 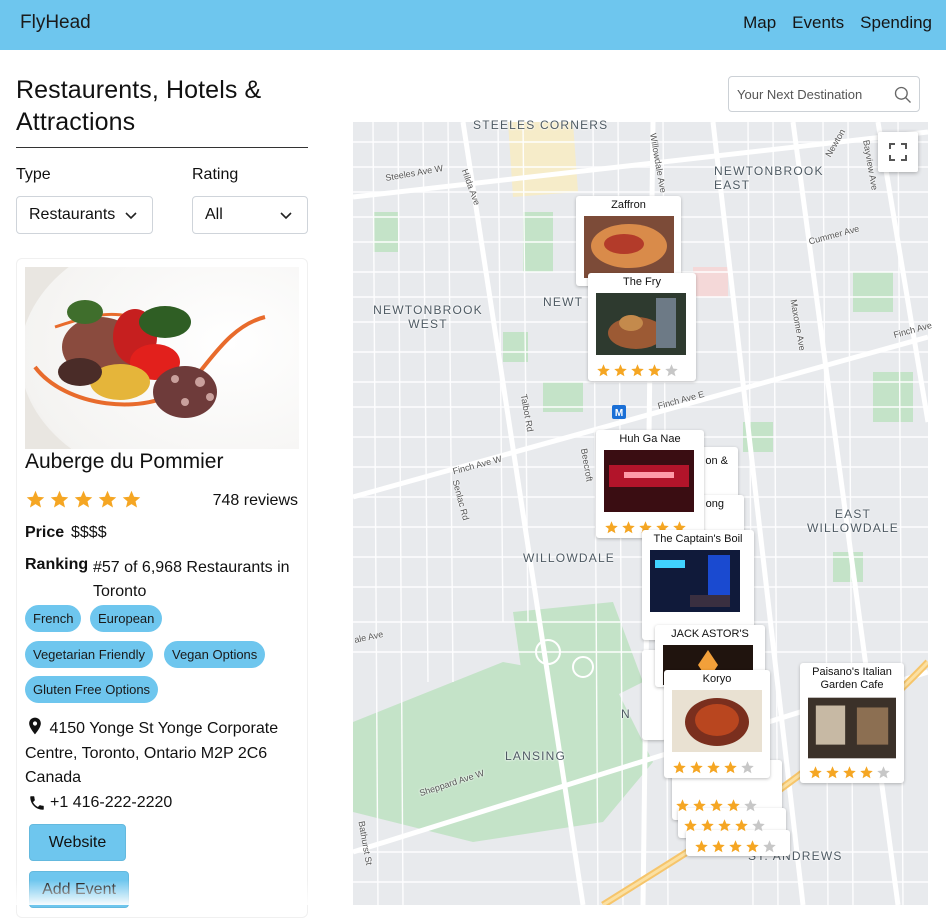 What do you see at coordinates (176, 892) in the screenshot?
I see `scroll-fade` at bounding box center [176, 892].